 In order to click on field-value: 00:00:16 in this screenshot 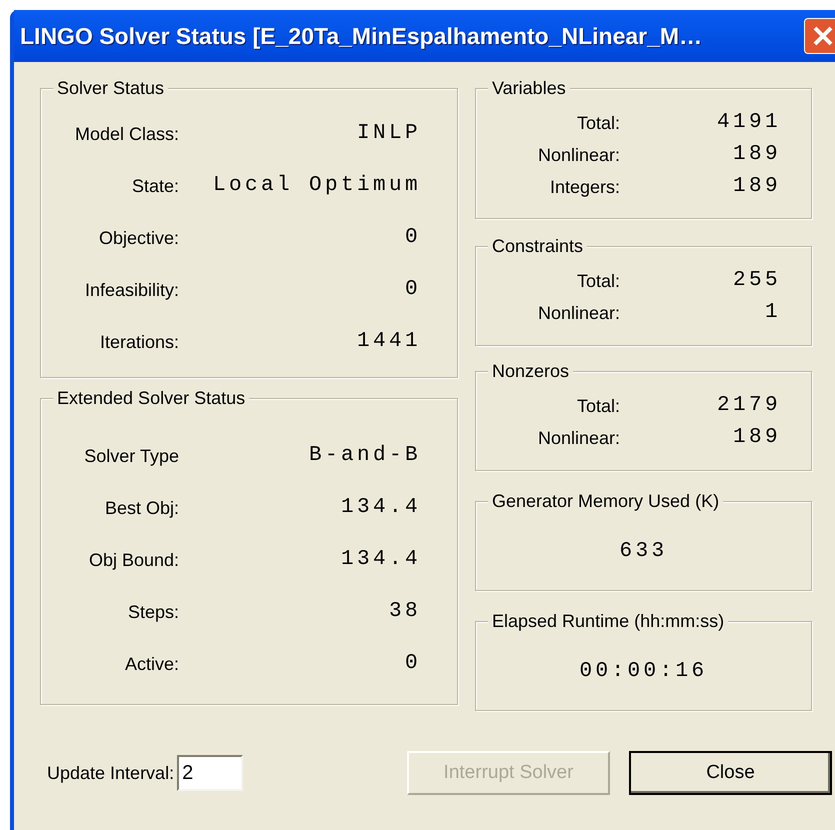, I will do `click(643, 672)`.